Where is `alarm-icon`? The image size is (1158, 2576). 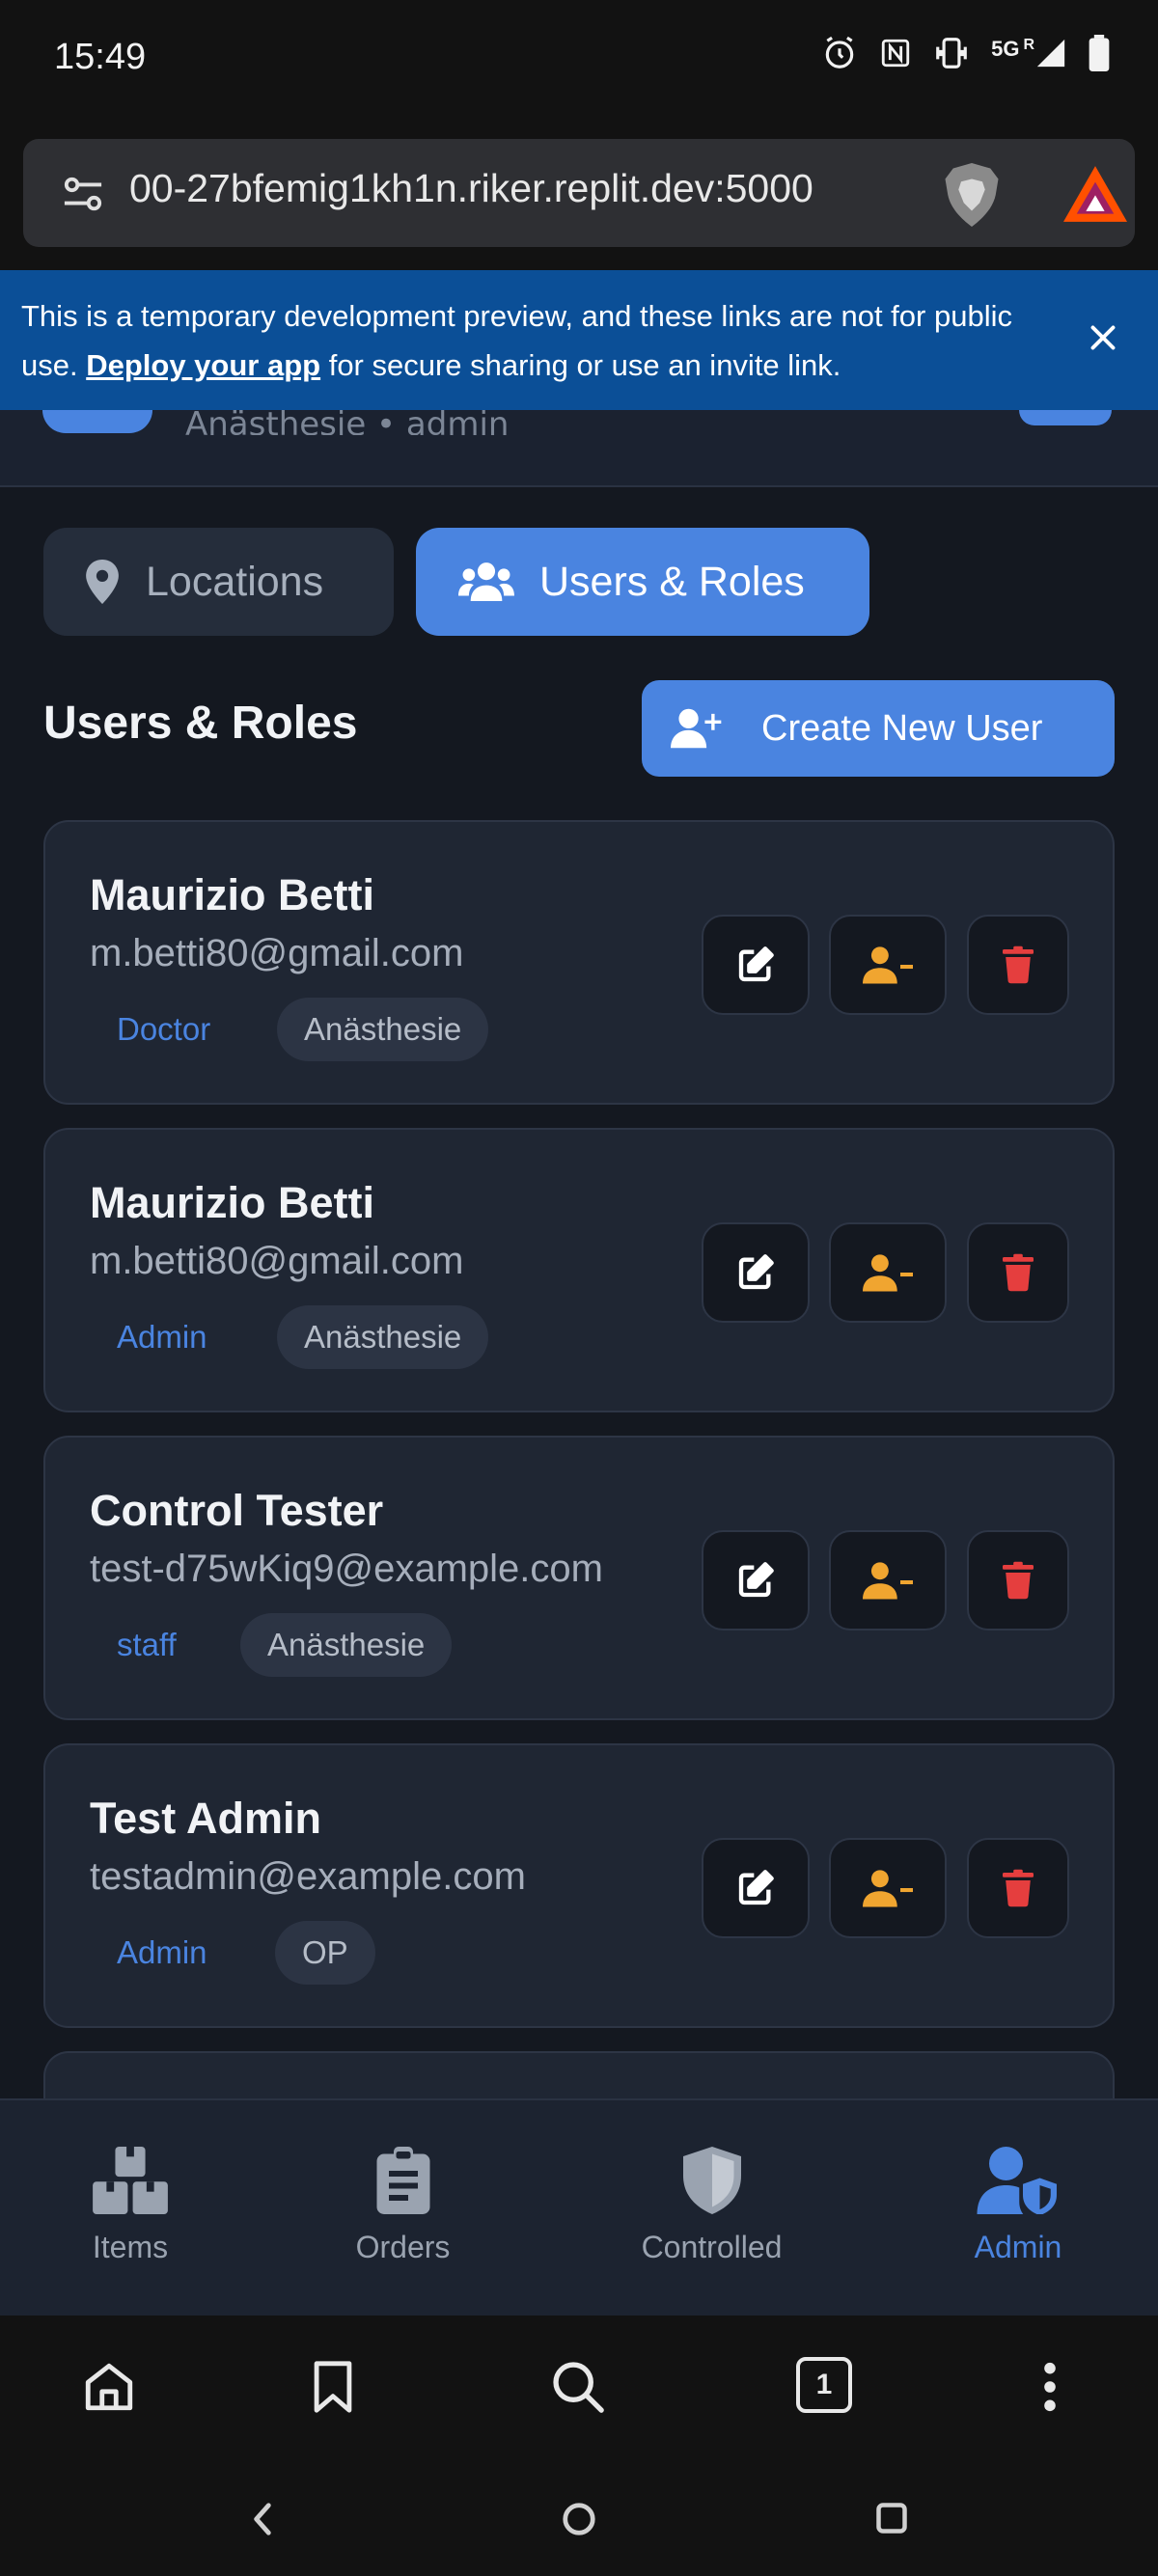 alarm-icon is located at coordinates (839, 52).